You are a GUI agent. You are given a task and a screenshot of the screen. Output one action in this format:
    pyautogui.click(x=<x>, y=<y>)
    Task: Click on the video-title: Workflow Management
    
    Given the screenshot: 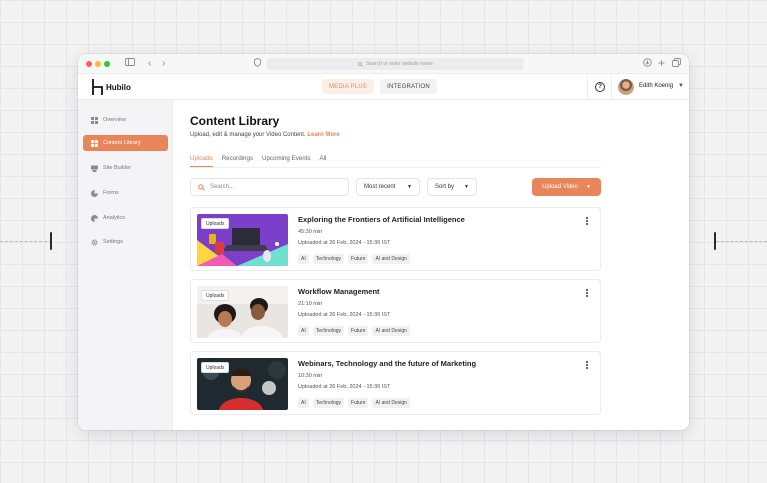 What is the action you would take?
    pyautogui.click(x=339, y=291)
    